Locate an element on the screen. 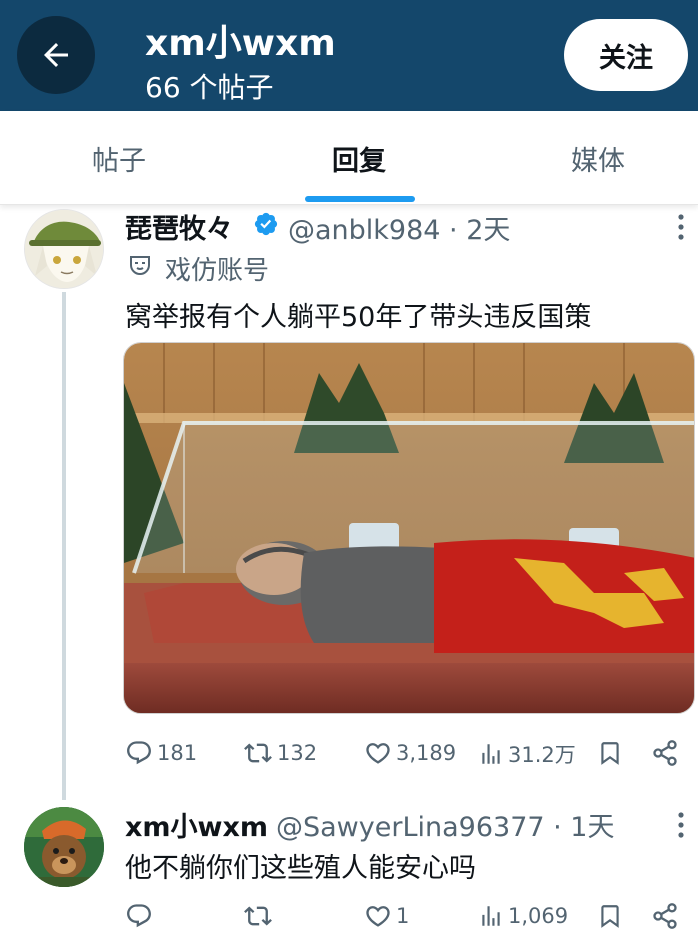 Image resolution: width=698 pixels, height=940 pixels. verified-badge-icon is located at coordinates (266, 224).